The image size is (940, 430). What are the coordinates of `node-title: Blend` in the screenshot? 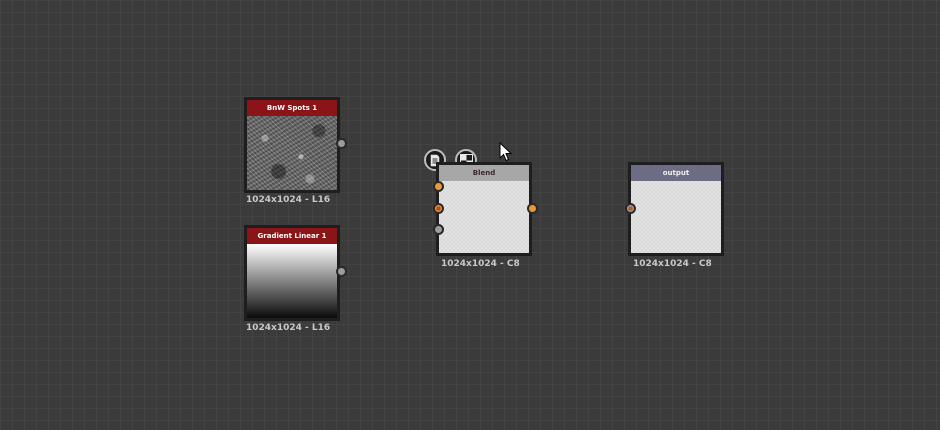 It's located at (484, 173).